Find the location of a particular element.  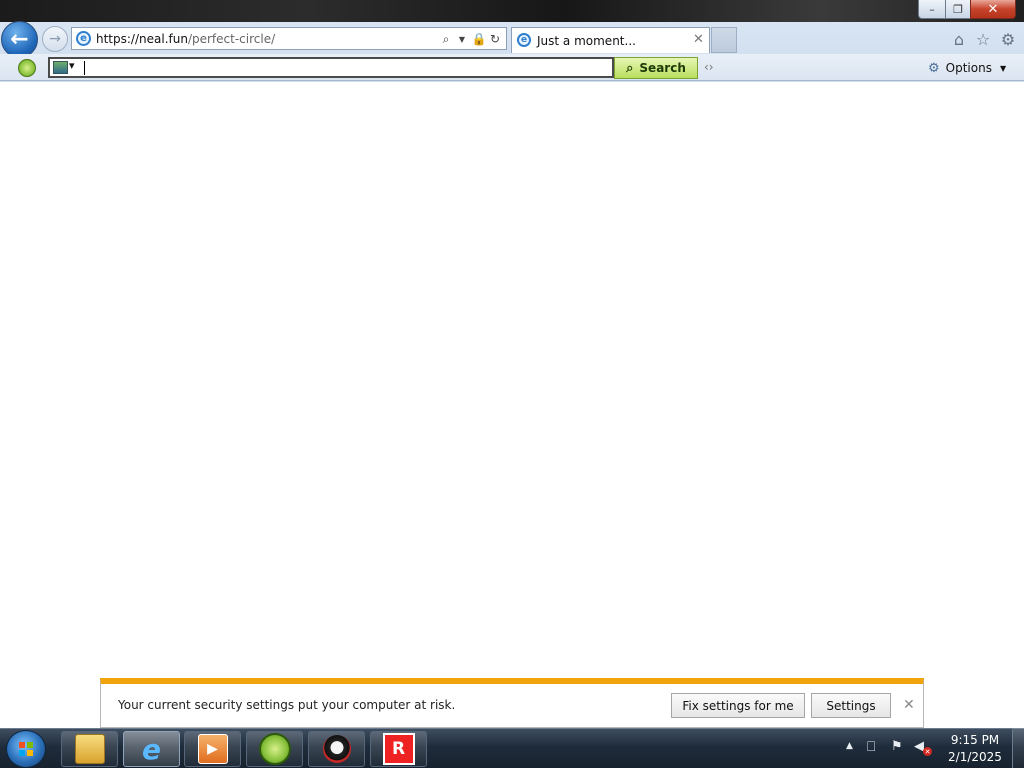

taskbar-media-player: ▶ is located at coordinates (212, 749).